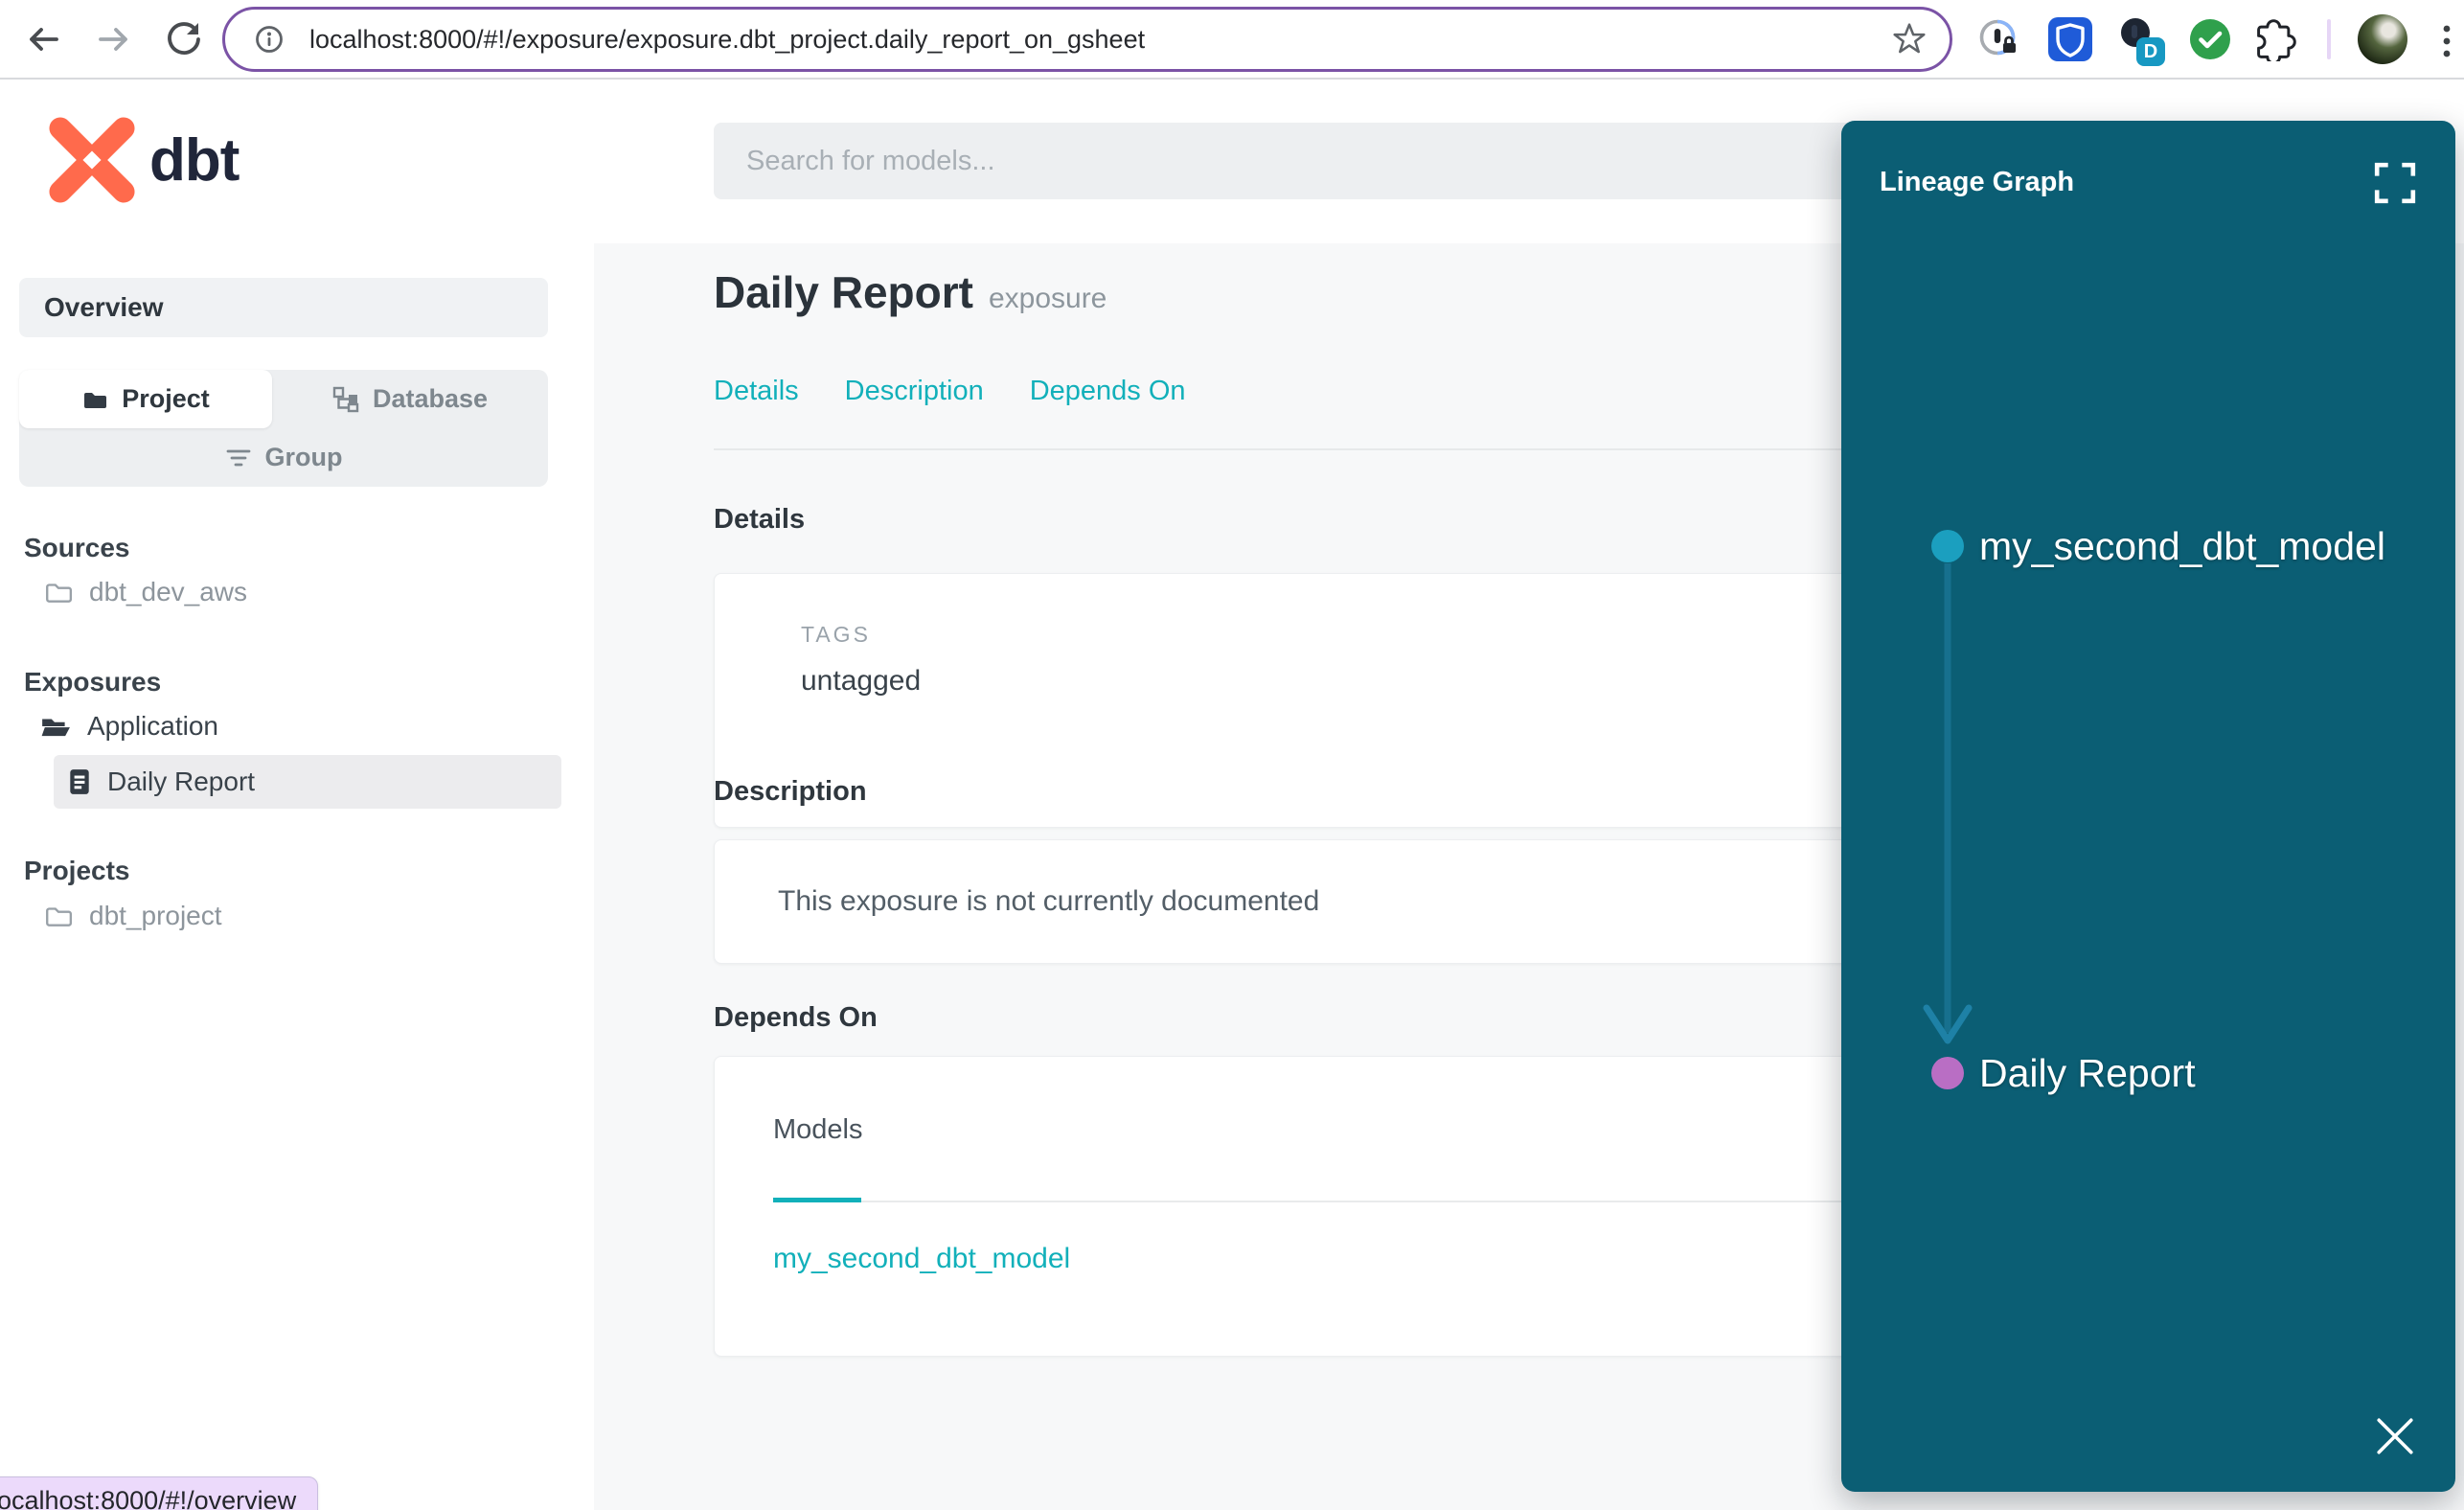 The width and height of the screenshot is (2464, 1510). What do you see at coordinates (760, 519) in the screenshot?
I see `details-heading: Details` at bounding box center [760, 519].